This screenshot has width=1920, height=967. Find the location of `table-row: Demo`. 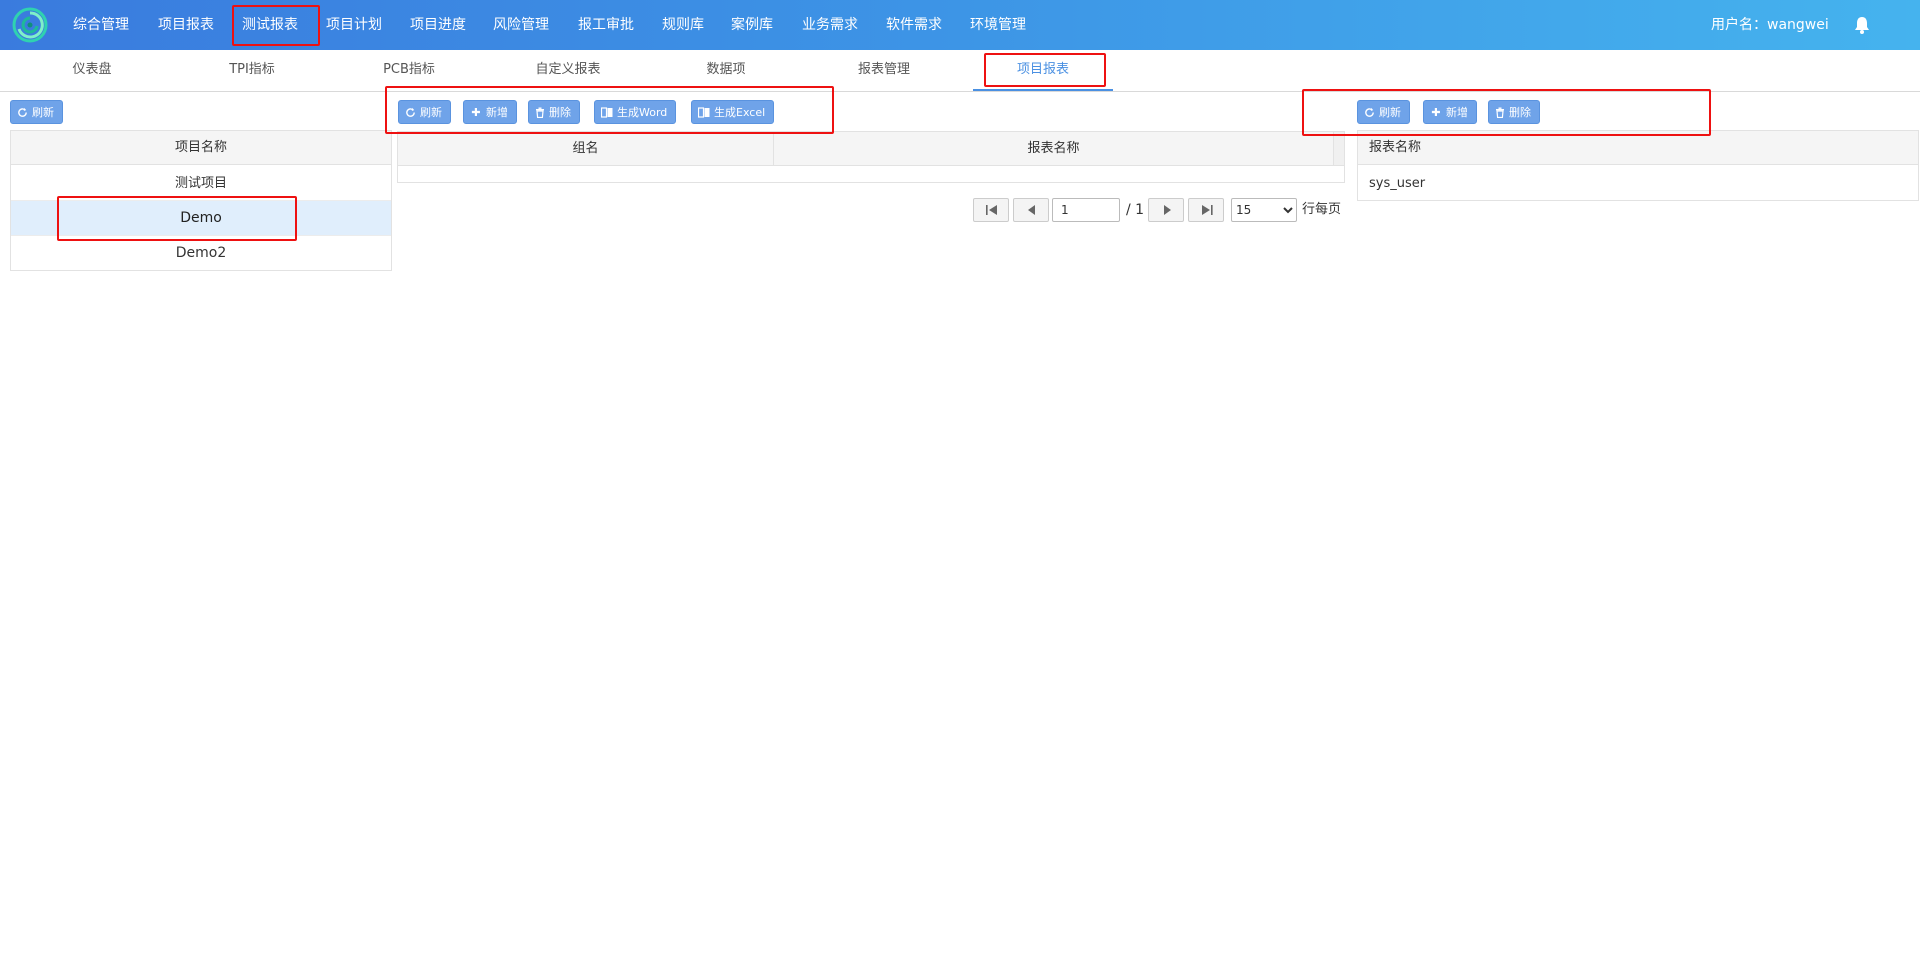

table-row: Demo is located at coordinates (201, 218).